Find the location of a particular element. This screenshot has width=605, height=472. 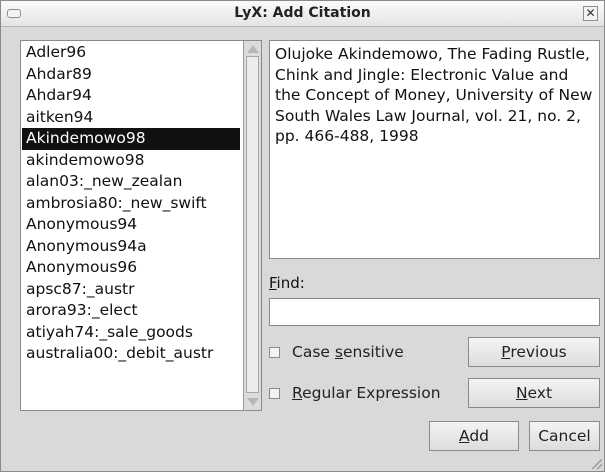

list-scrollbar is located at coordinates (252, 225).